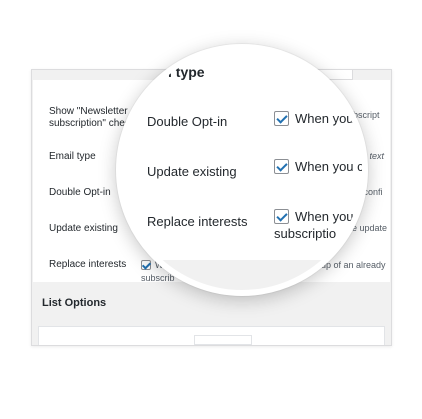 The image size is (422, 419). I want to click on lens-label-update-existing: Update existing, so click(192, 171).